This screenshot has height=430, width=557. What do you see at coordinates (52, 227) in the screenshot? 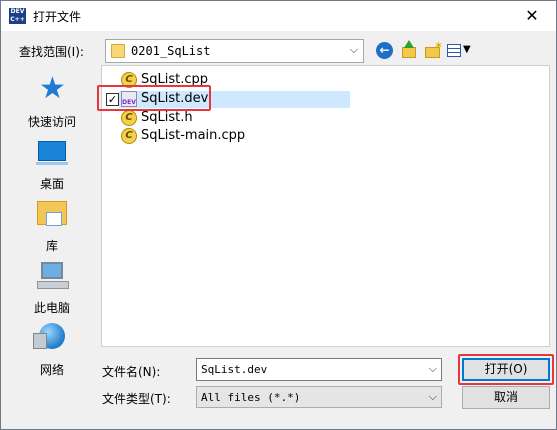
I see `place-library: 库` at bounding box center [52, 227].